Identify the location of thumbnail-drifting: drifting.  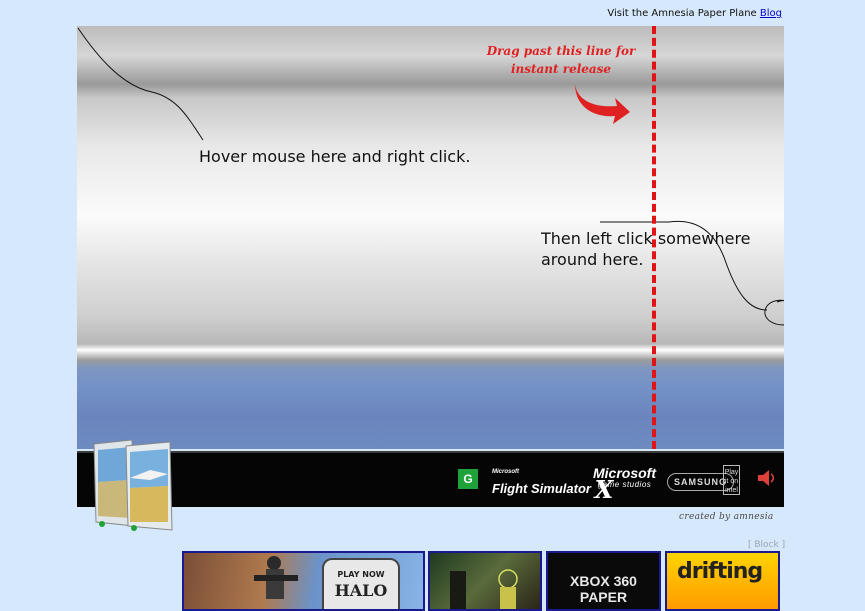
(722, 581).